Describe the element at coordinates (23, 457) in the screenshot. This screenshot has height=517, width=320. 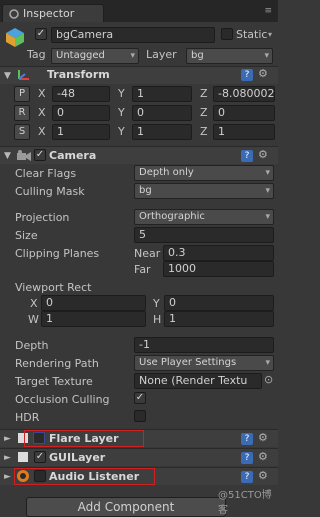
I see `gui-layer-icon` at that location.